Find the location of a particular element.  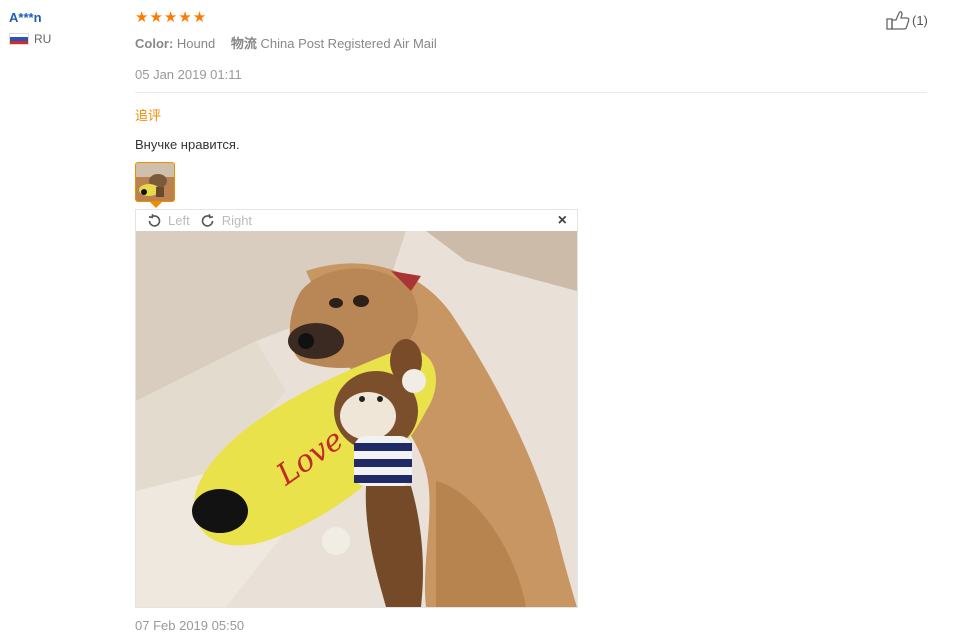

viewer-toolbar: Left Right × is located at coordinates (356, 220).